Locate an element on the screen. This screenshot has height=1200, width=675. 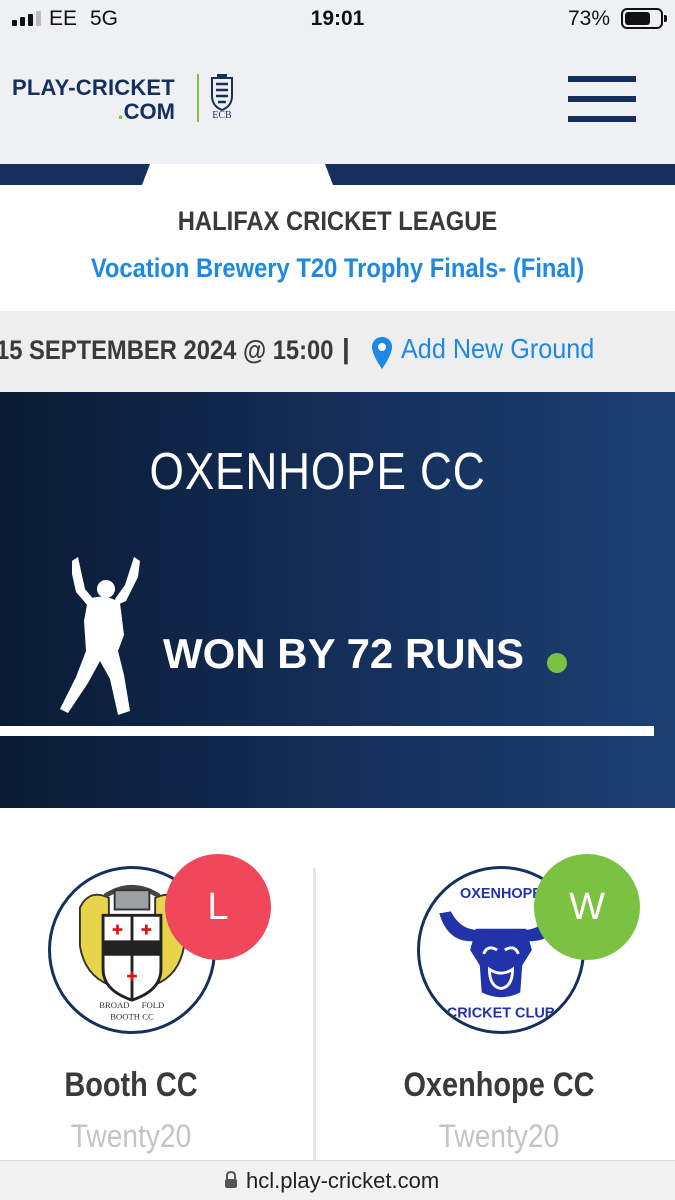
add-new-ground-link: Add New Ground is located at coordinates (497, 349).